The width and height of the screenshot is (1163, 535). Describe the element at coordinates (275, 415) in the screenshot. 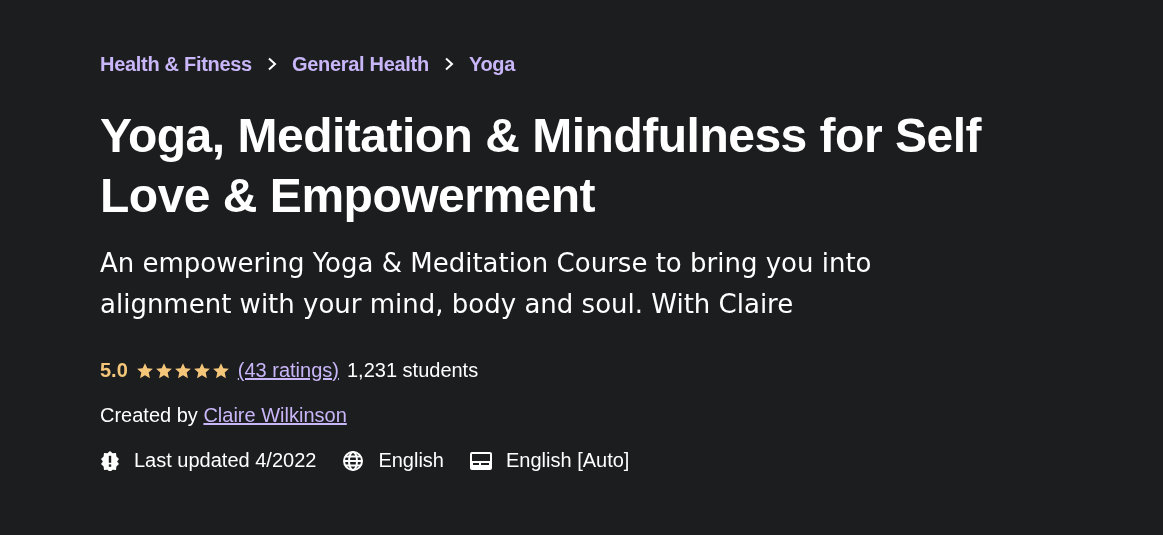

I see `instructor-link: Claire Wilkinson` at that location.